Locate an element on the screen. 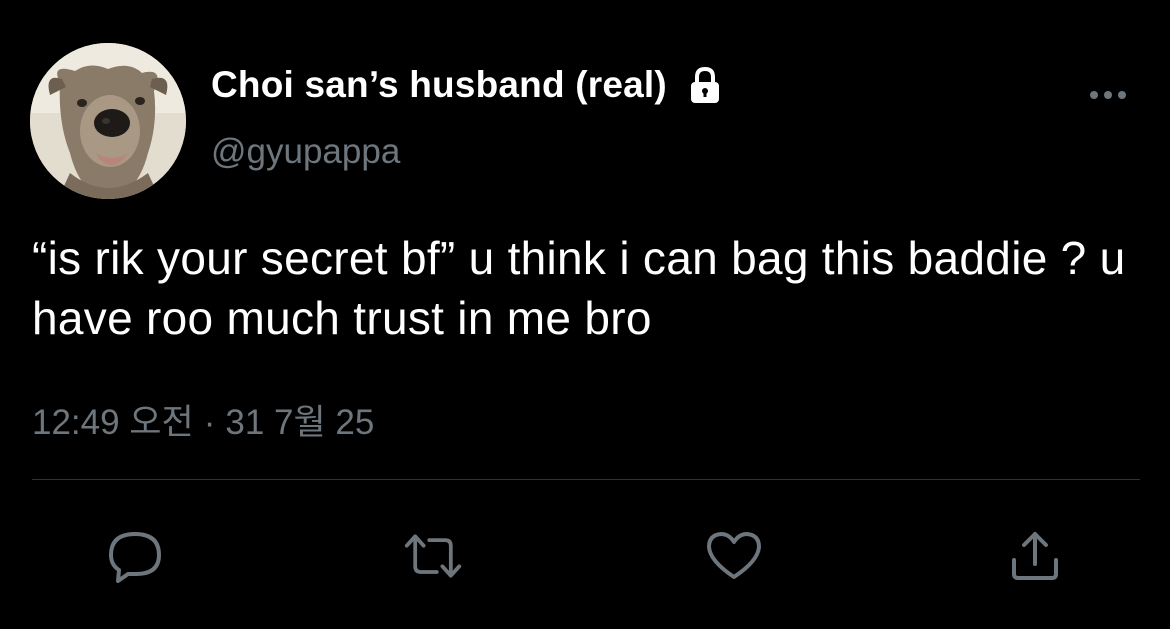  tweet-timestamp: 12:49 오전 · 31 7월 25 is located at coordinates (203, 419).